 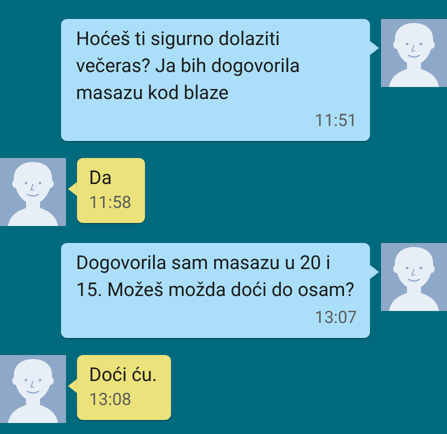 What do you see at coordinates (188, 66) in the screenshot?
I see `message-text: Hoćeš ti sigurno dolaziti večeras? Ja bih dogovorila masazu kod blaze` at bounding box center [188, 66].